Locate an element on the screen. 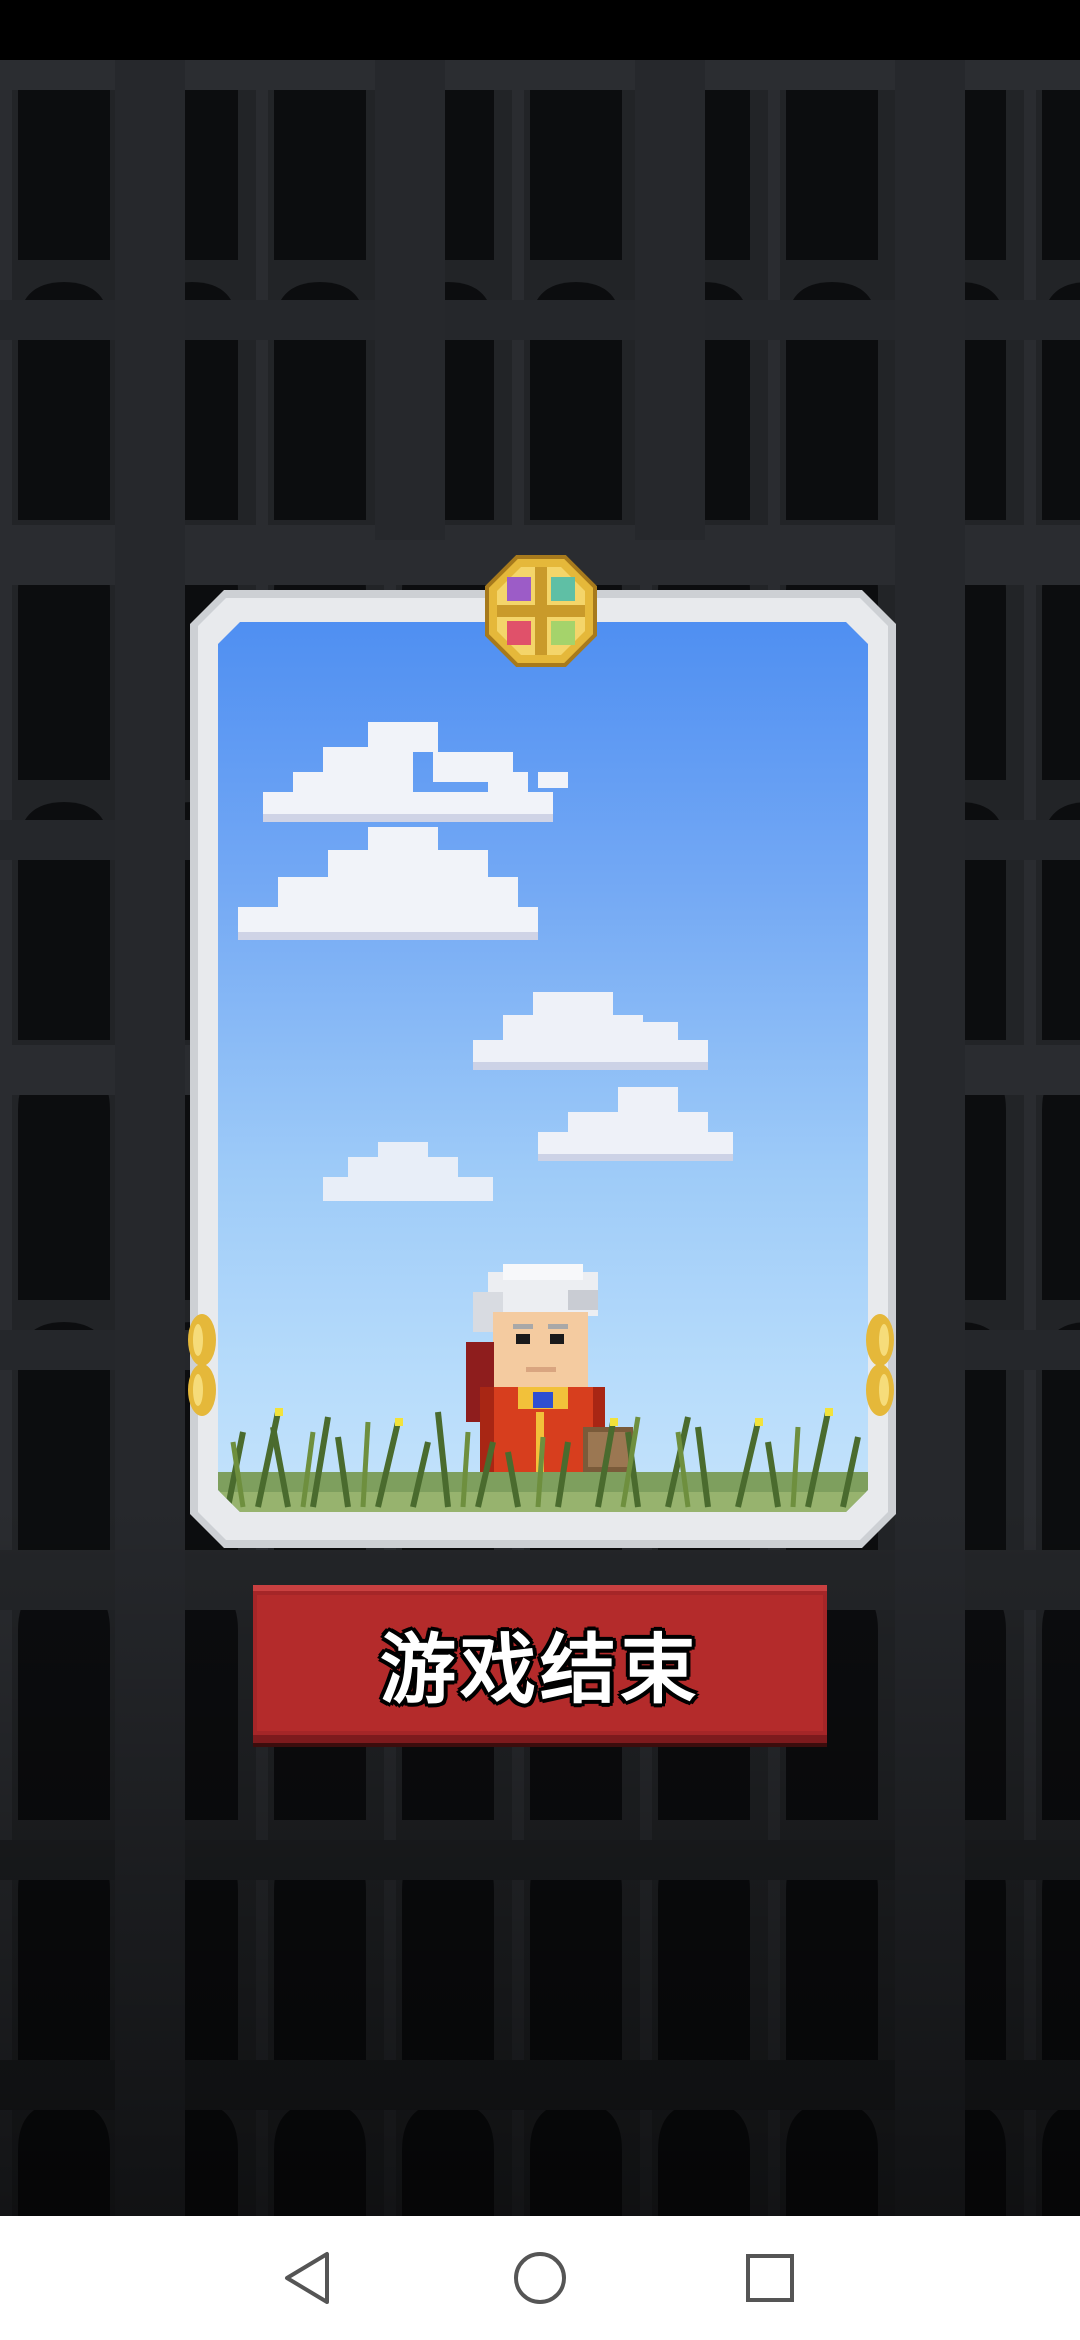 The image size is (1080, 2340). game-over-button: 游戏结束 is located at coordinates (540, 1664).